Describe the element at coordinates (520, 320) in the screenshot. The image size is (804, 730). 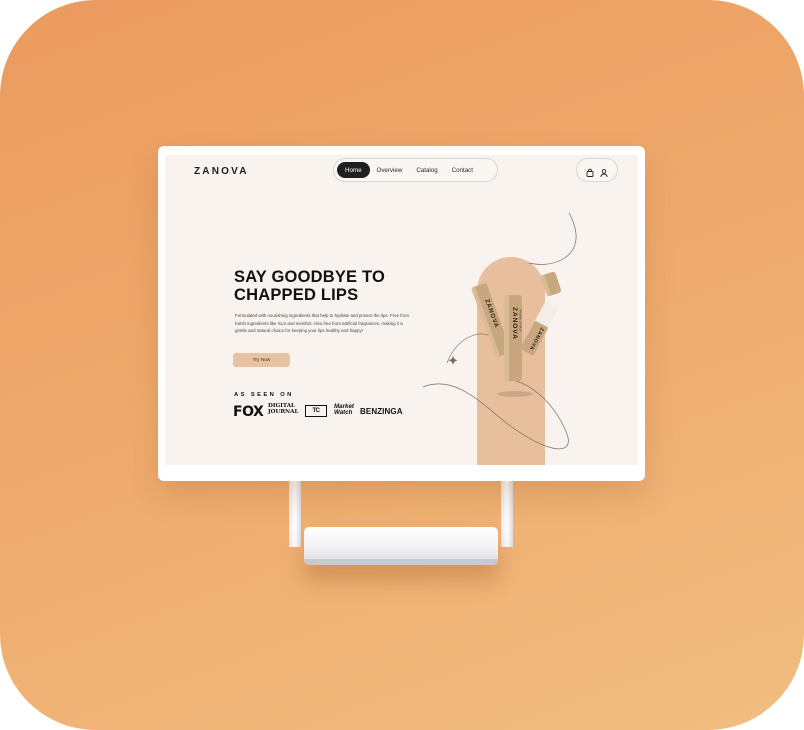
I see `tube-center-subtitle: ORGANIC LIP BALM` at that location.